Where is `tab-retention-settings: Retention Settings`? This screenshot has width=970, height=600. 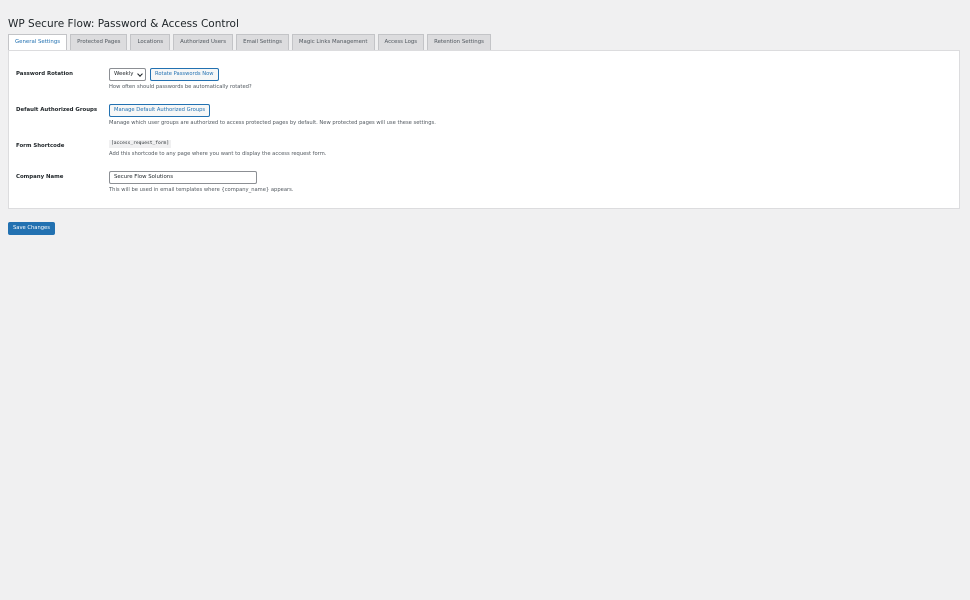 tab-retention-settings: Retention Settings is located at coordinates (459, 42).